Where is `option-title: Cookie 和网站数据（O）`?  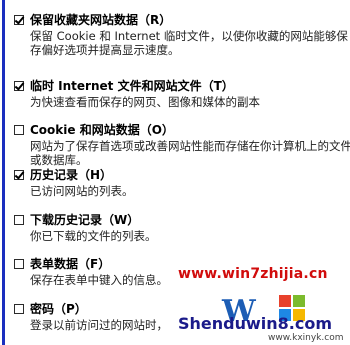 option-title: Cookie 和网站数据（O） is located at coordinates (102, 130).